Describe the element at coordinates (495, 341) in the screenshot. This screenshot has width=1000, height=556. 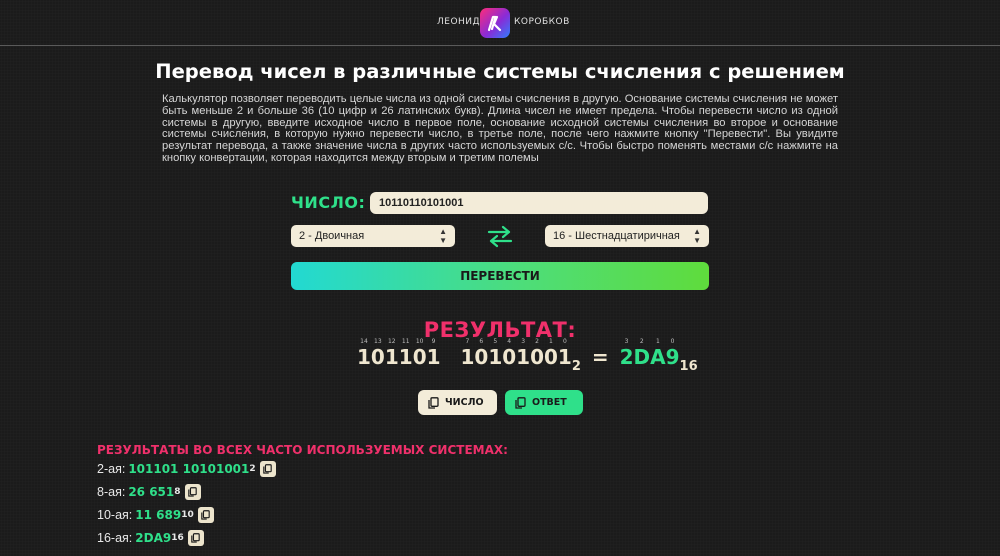
I see `digit-position-index: 5` at that location.